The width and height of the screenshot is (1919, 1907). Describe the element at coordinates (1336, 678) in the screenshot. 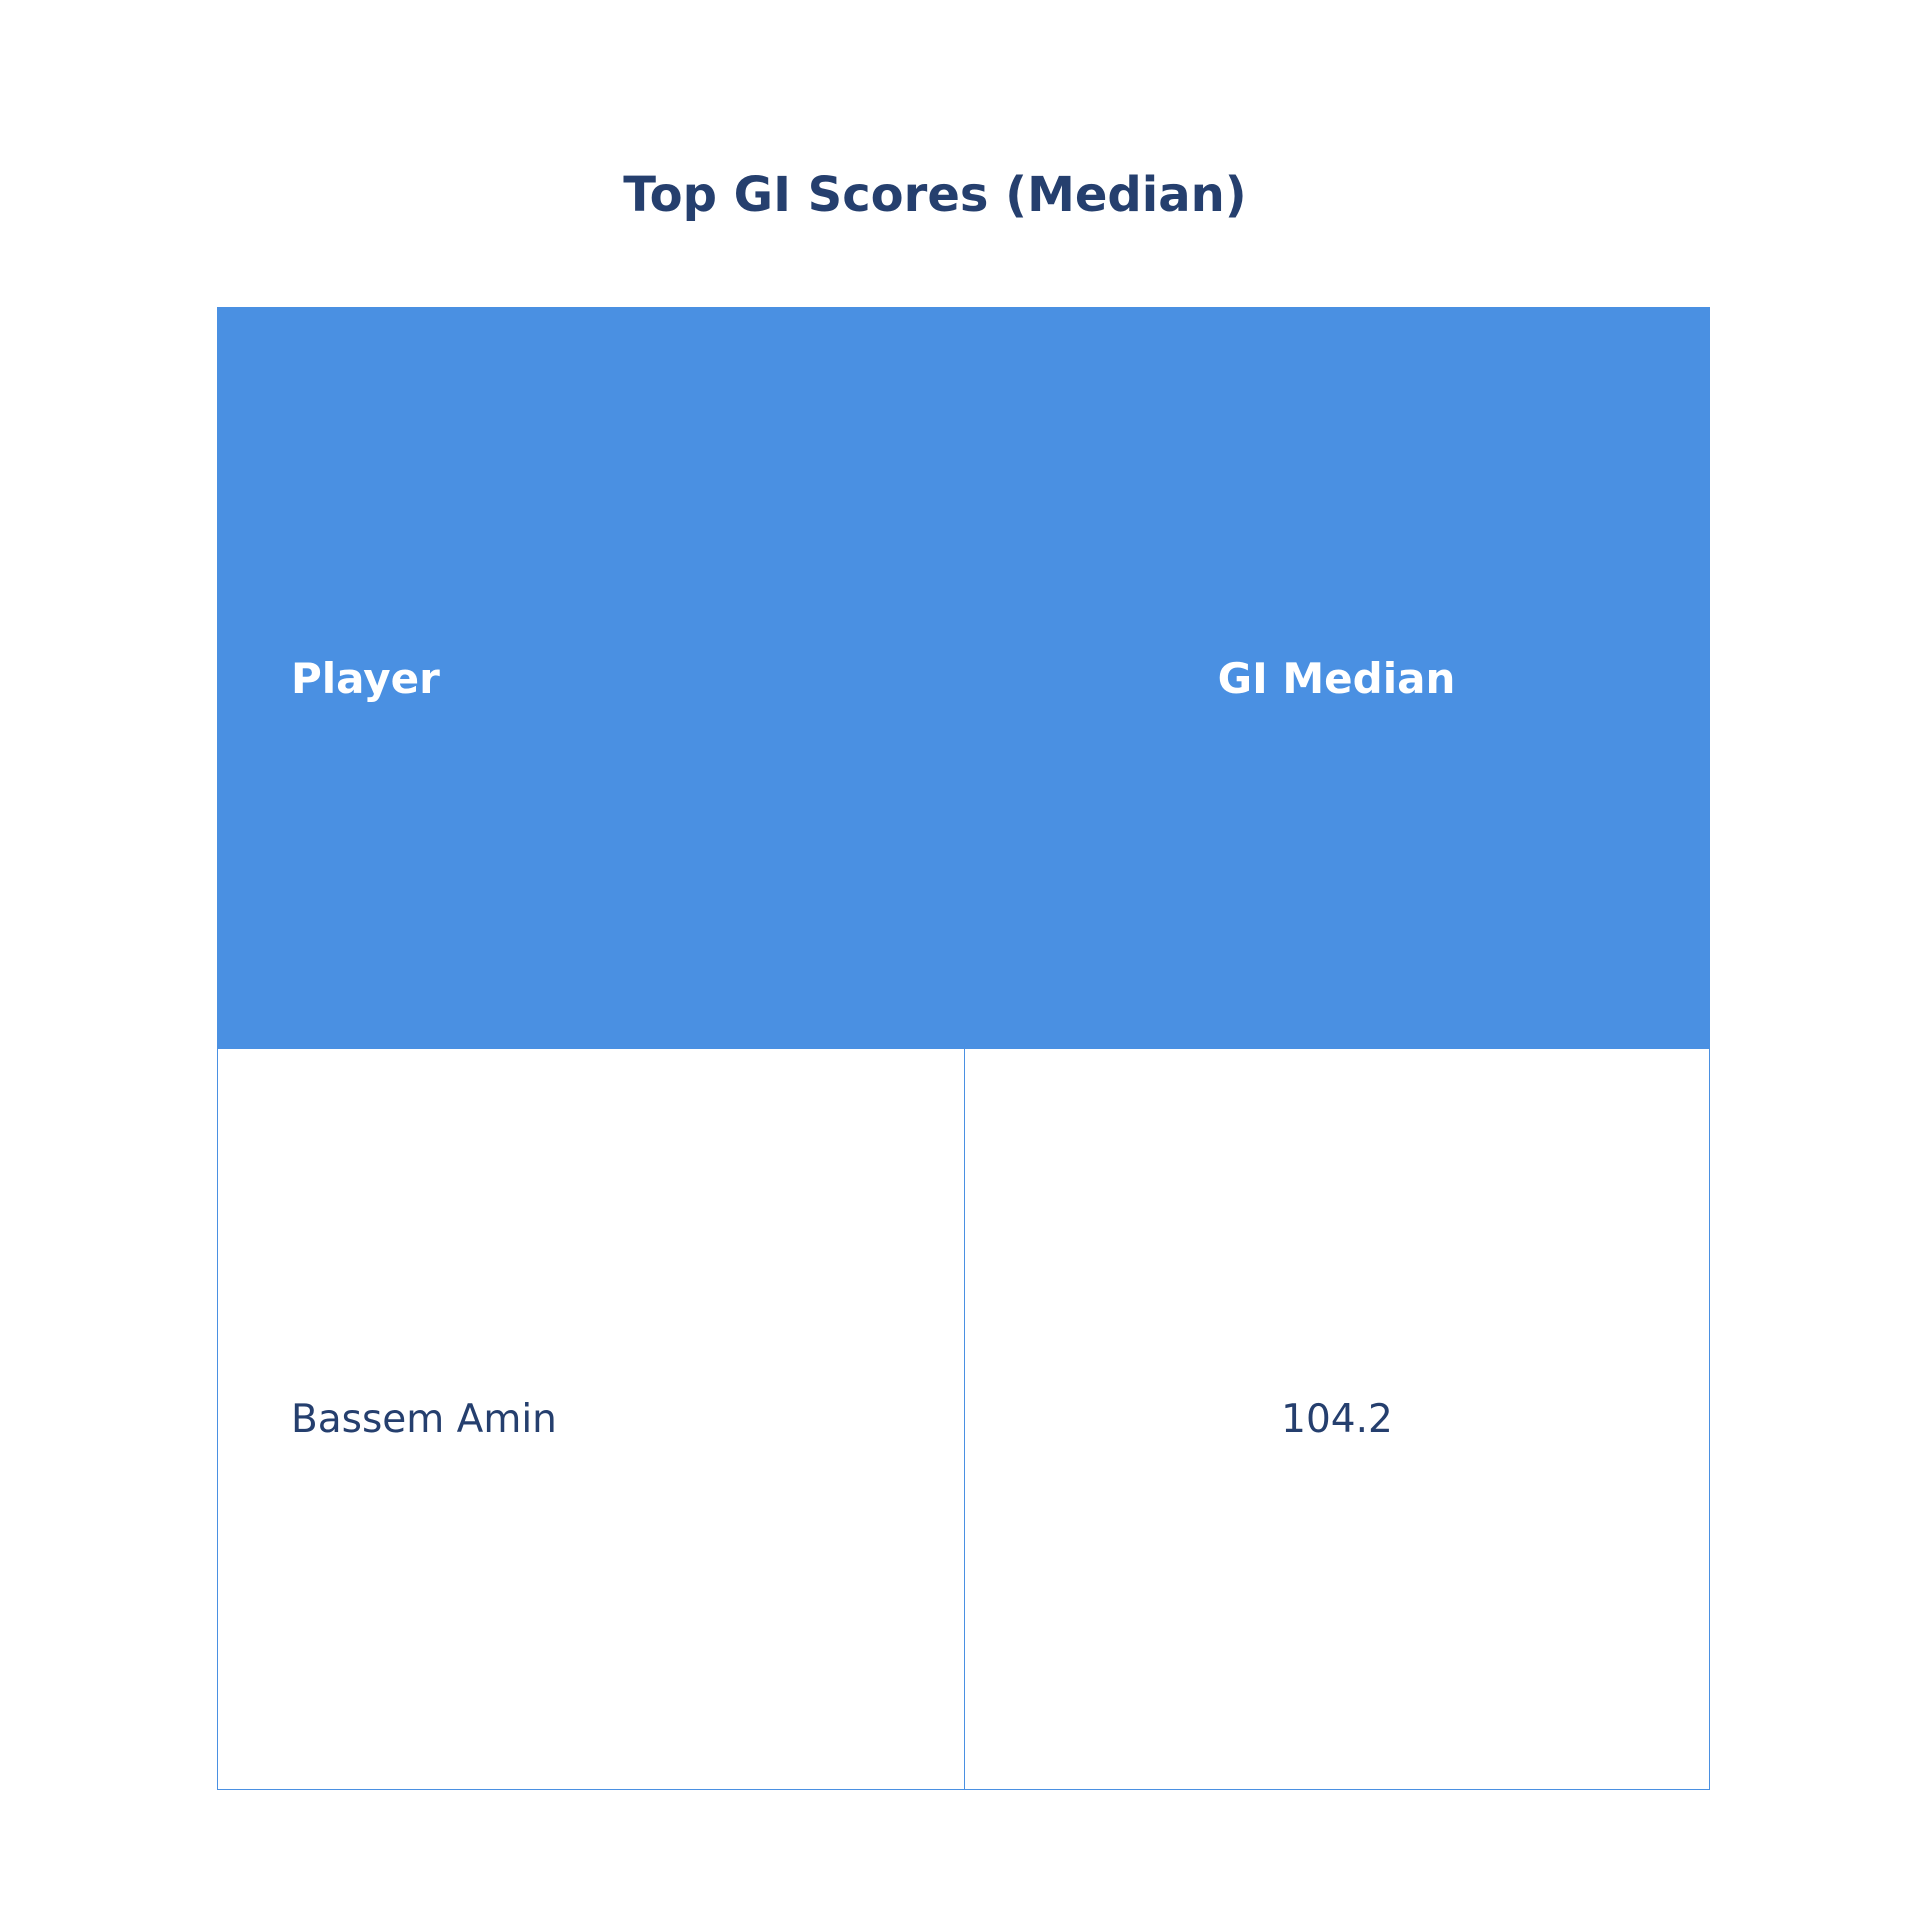

I see `header-cell-gi-median: GI Median` at that location.